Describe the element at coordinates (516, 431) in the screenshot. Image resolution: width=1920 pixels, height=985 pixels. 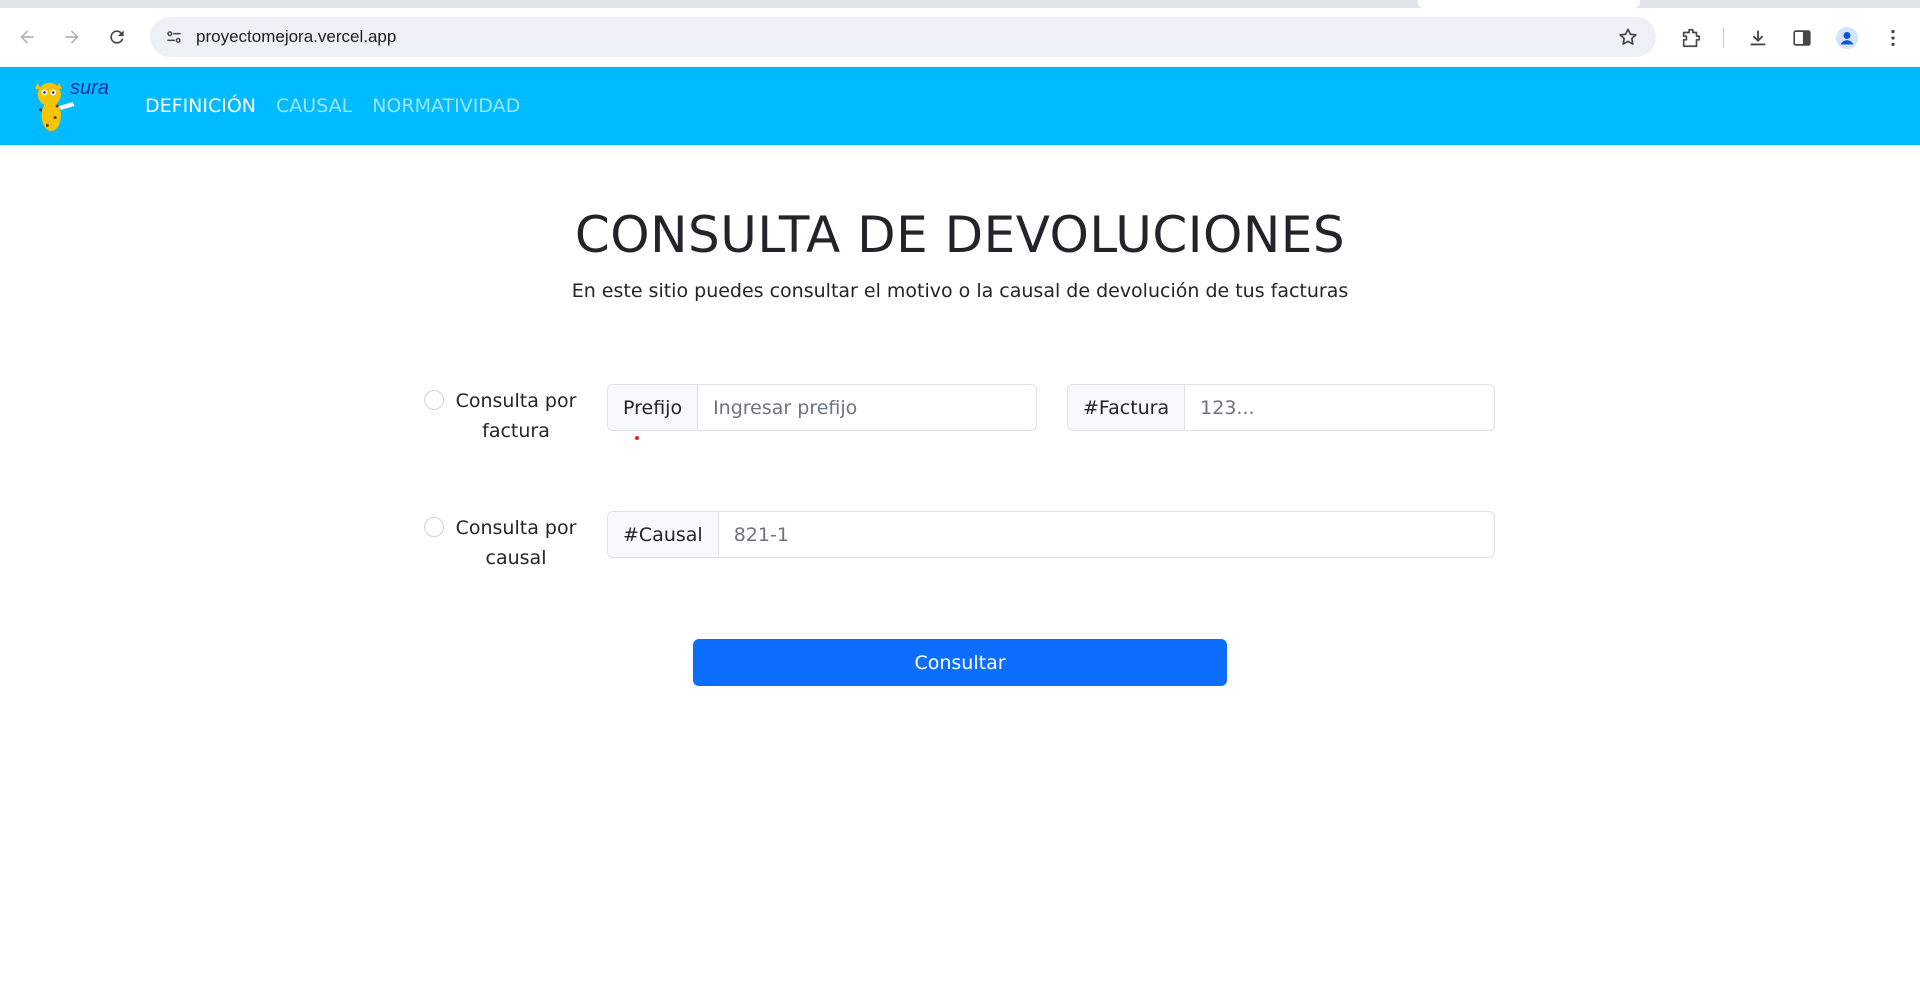
I see `radio-label-factura-line2: factura` at that location.